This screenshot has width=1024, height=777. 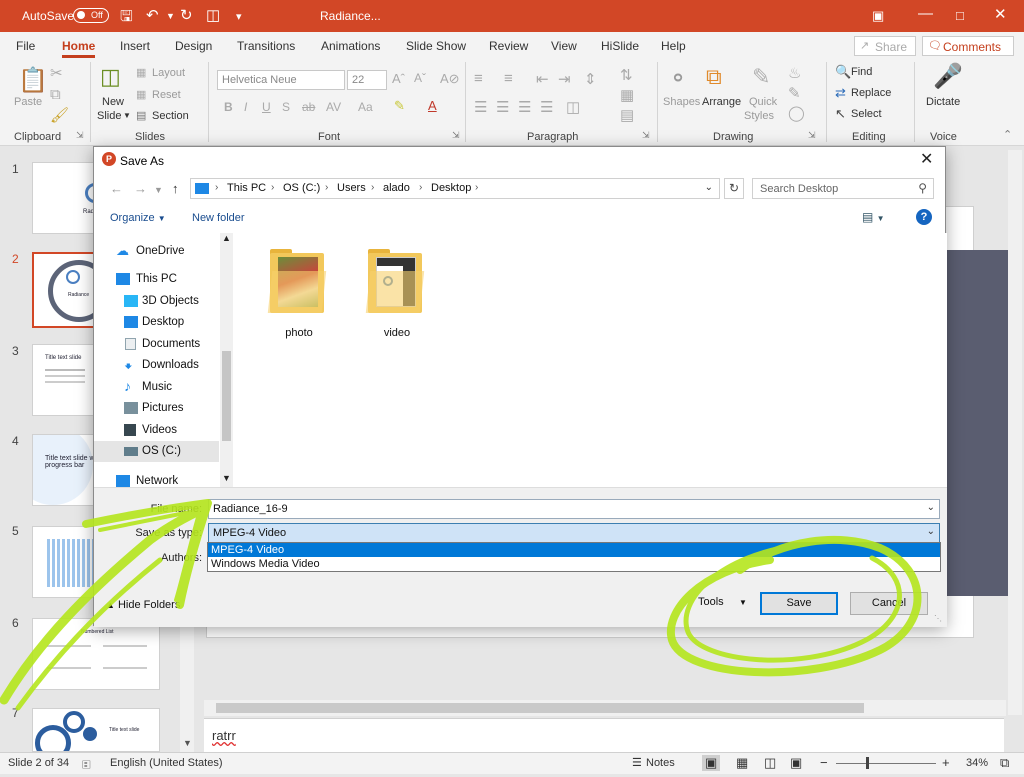 What do you see at coordinates (158, 190) in the screenshot?
I see `recent-locations-icon: ▼` at bounding box center [158, 190].